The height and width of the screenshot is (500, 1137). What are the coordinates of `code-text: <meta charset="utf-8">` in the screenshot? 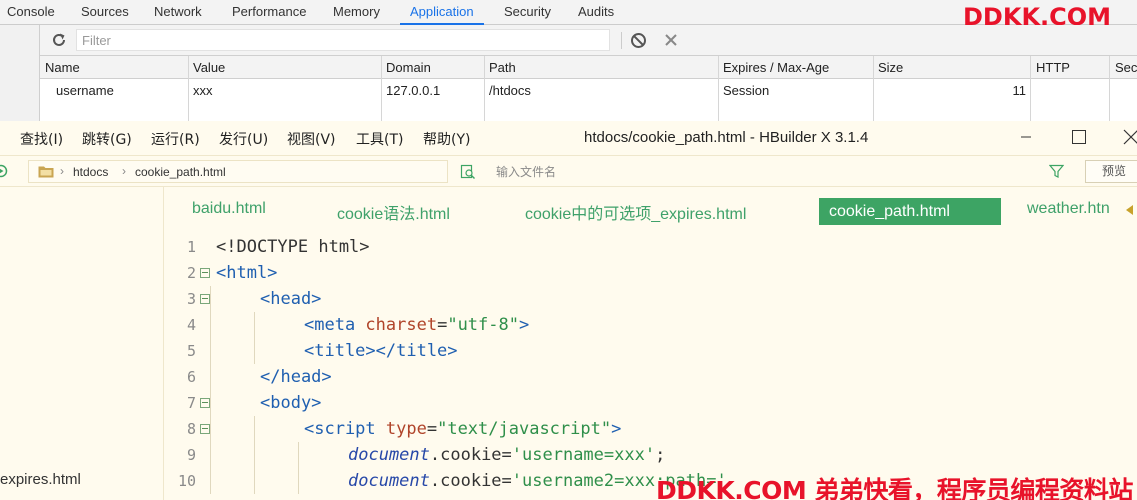 It's located at (416, 325).